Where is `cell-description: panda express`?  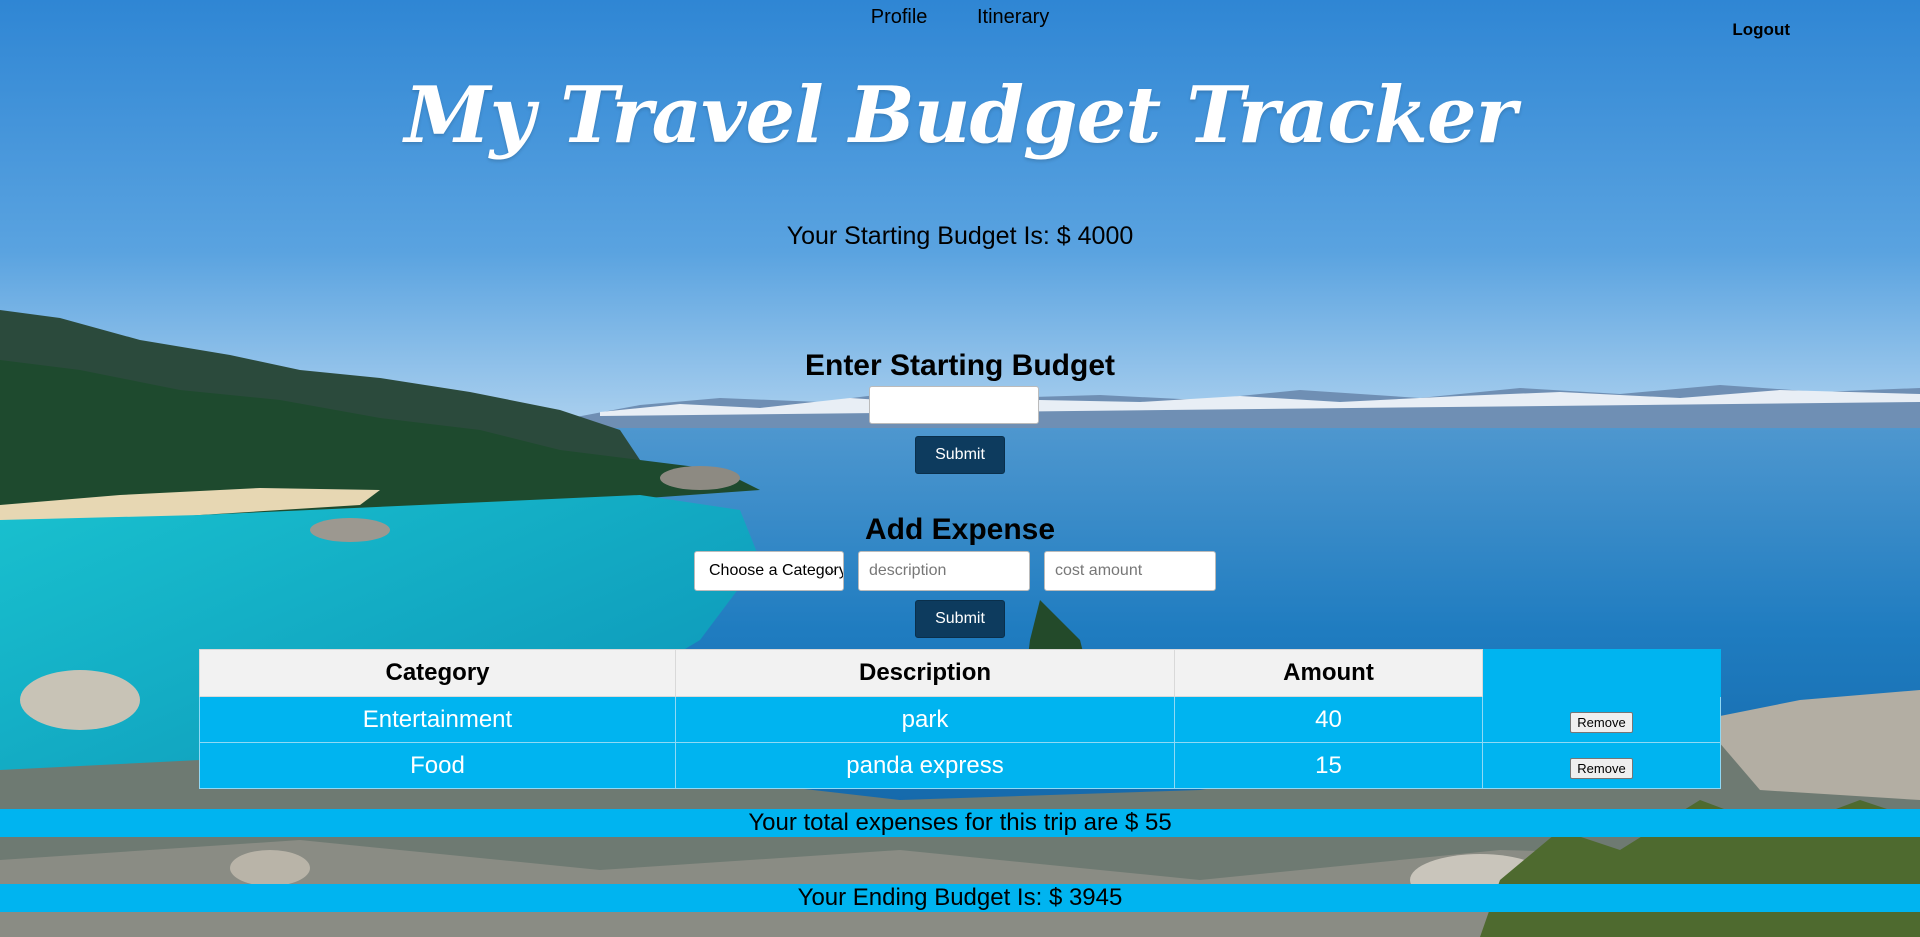
cell-description: panda express is located at coordinates (925, 765).